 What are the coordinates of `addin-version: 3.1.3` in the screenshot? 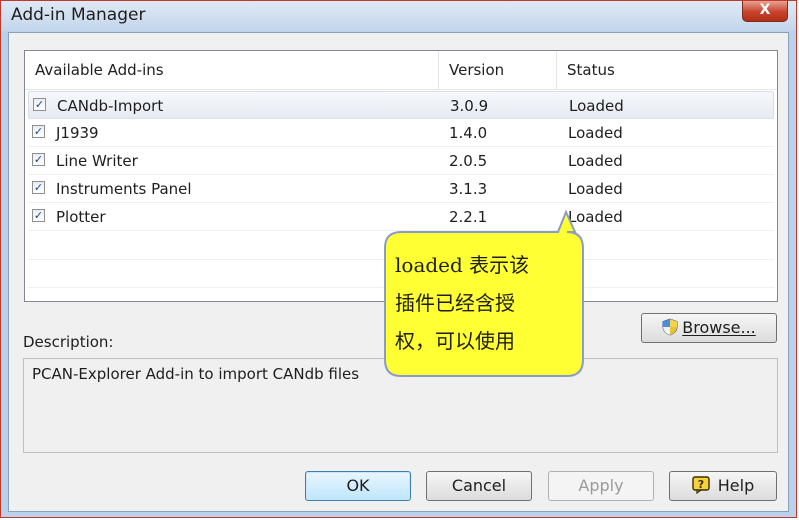 It's located at (468, 189).